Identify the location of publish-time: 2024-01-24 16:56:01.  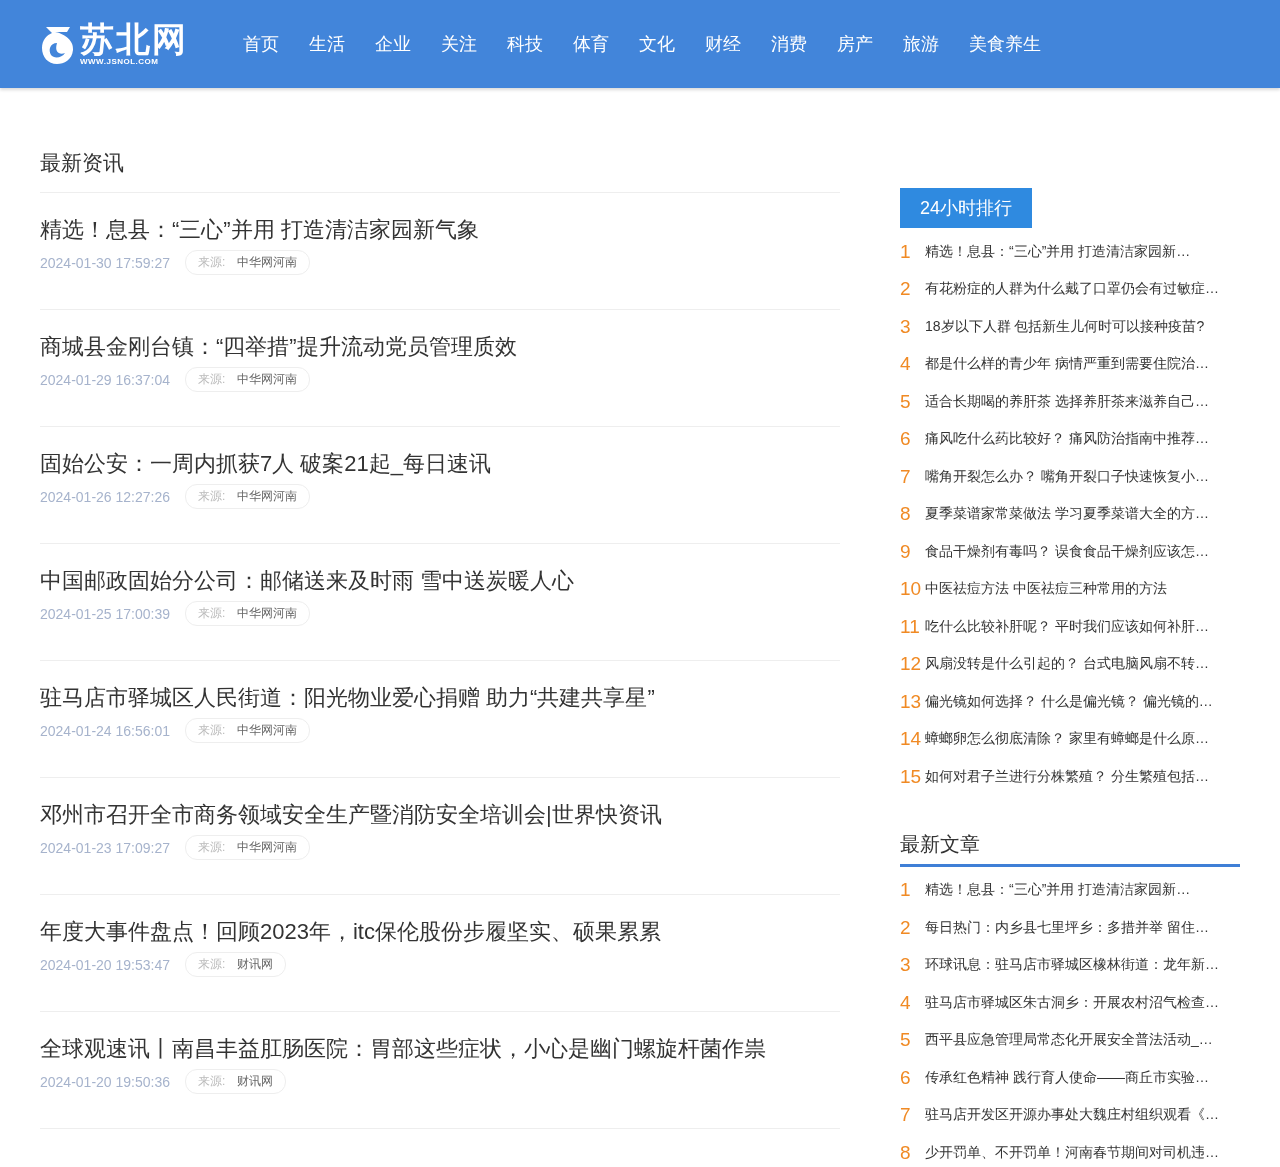
(105, 730).